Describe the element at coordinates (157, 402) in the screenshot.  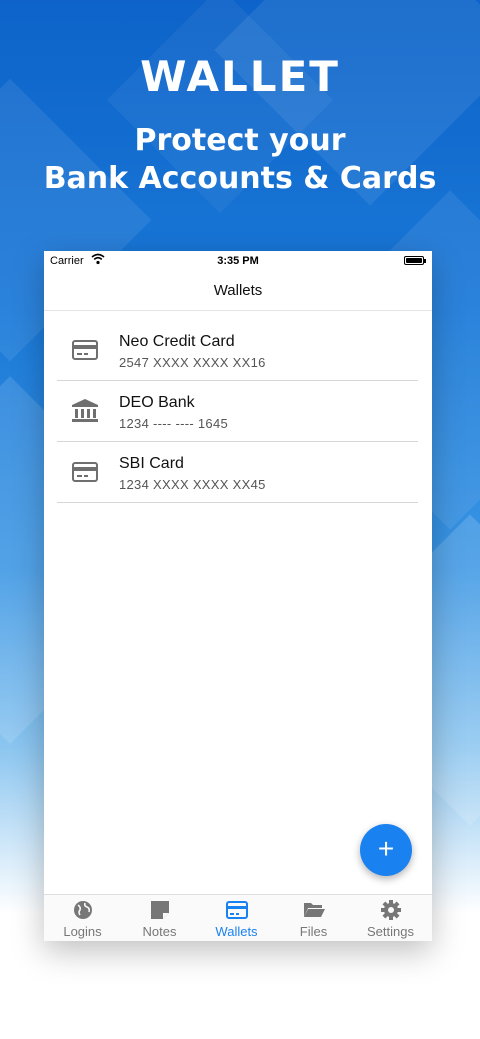
I see `wallet-name: DEO Bank` at that location.